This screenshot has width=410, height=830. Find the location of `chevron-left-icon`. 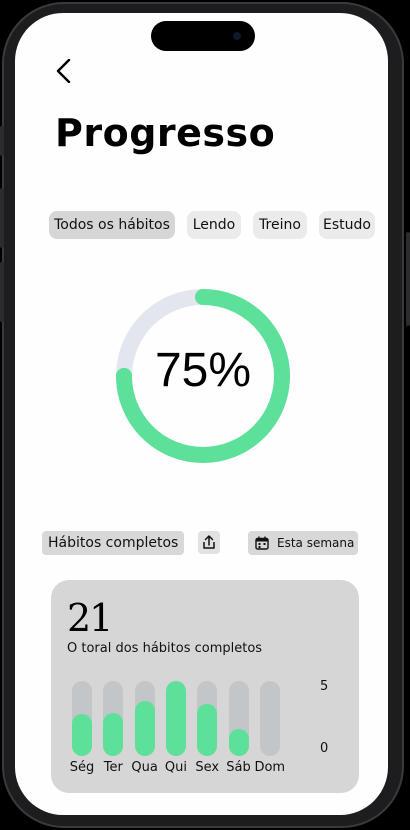

chevron-left-icon is located at coordinates (63, 71).